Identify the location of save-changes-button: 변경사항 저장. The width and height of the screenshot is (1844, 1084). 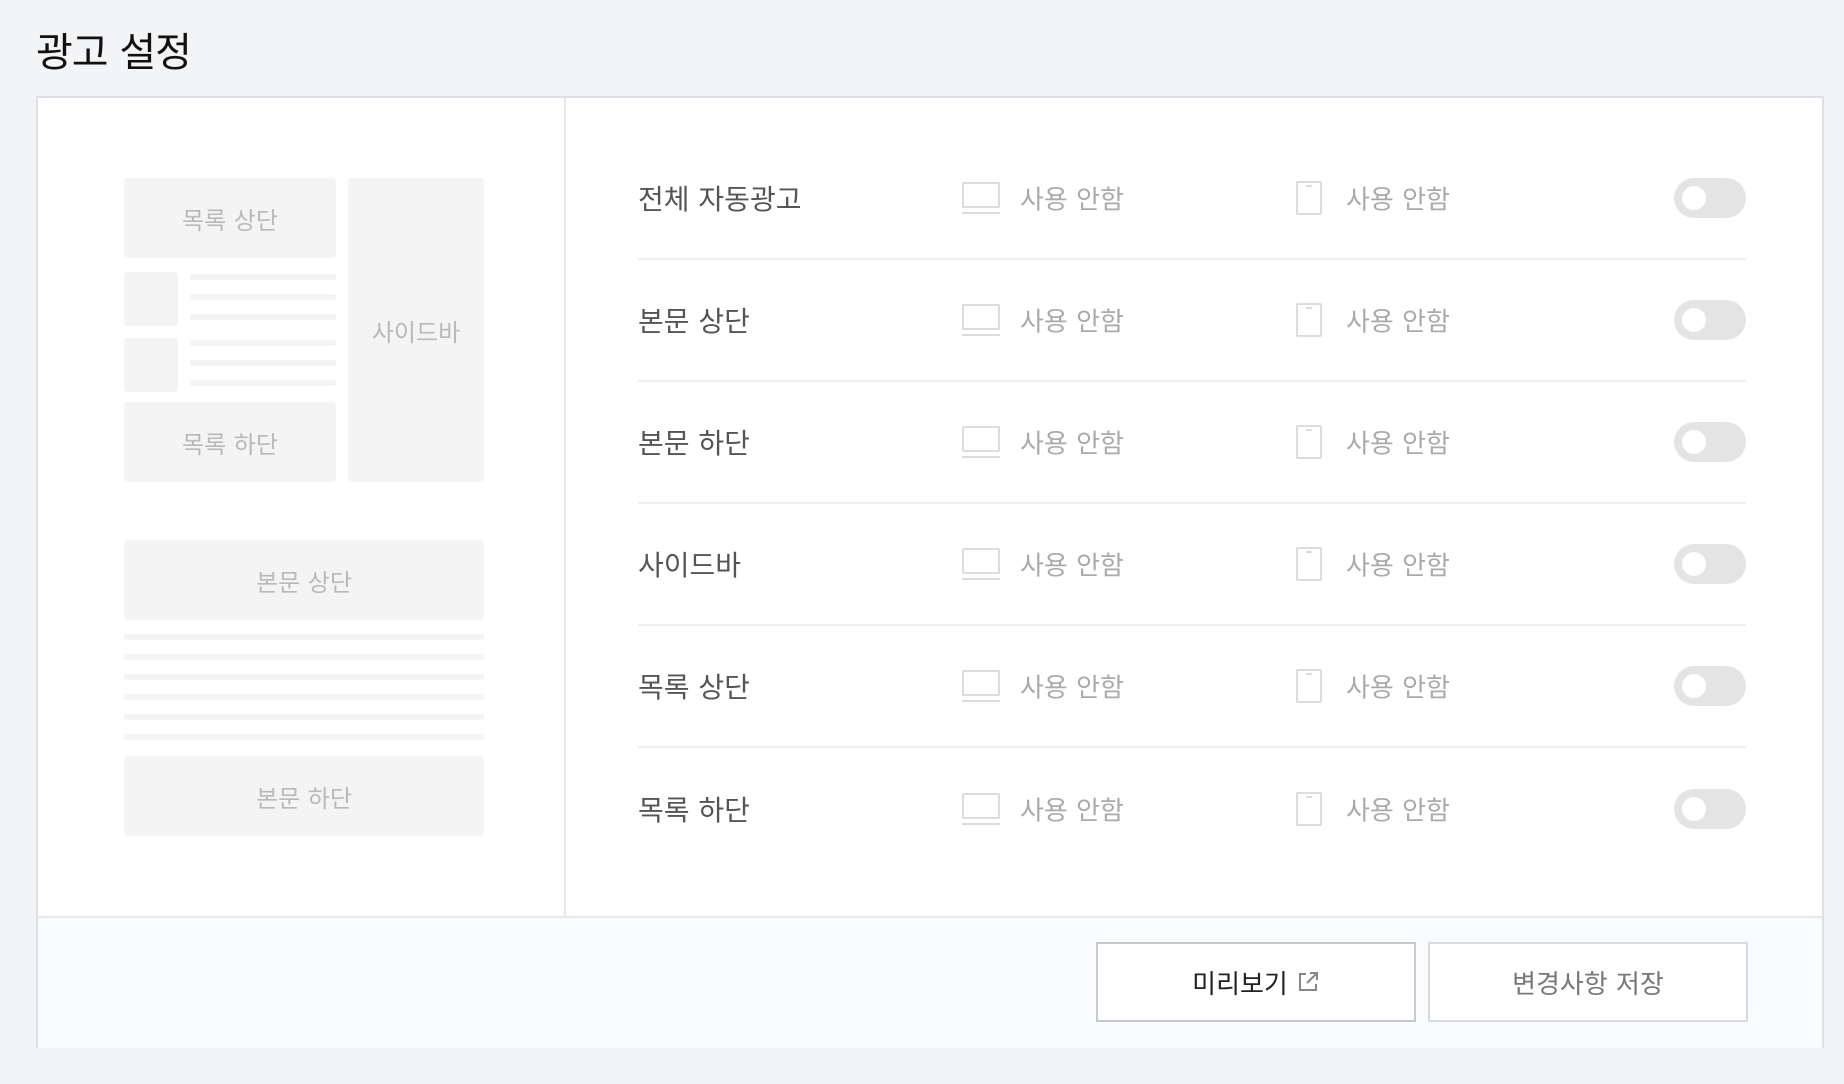
(1588, 982).